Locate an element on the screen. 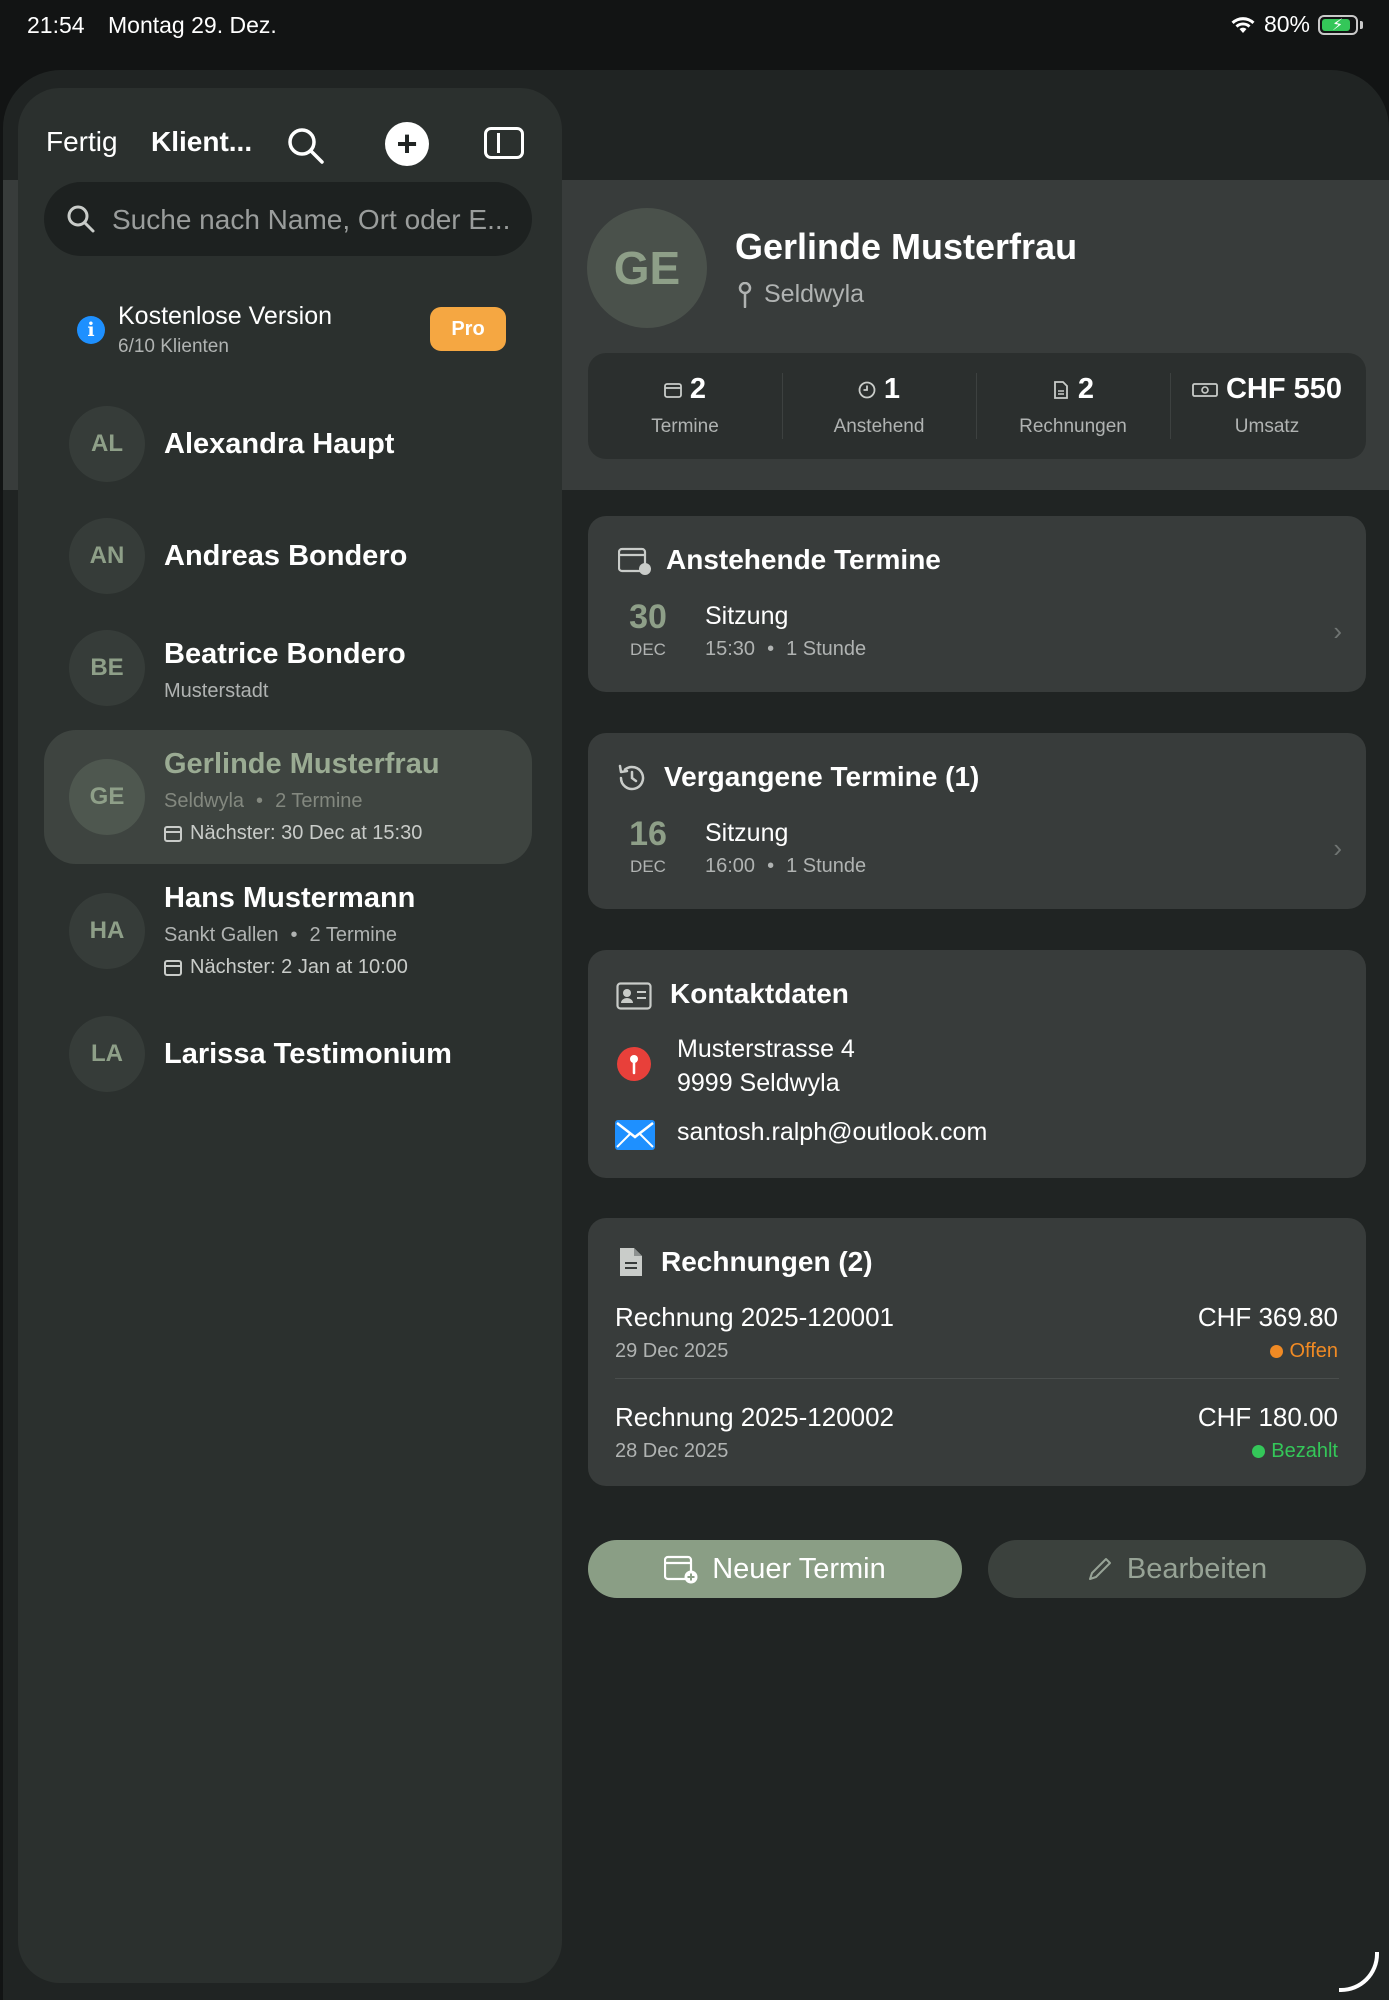  clock-icon is located at coordinates (867, 389).